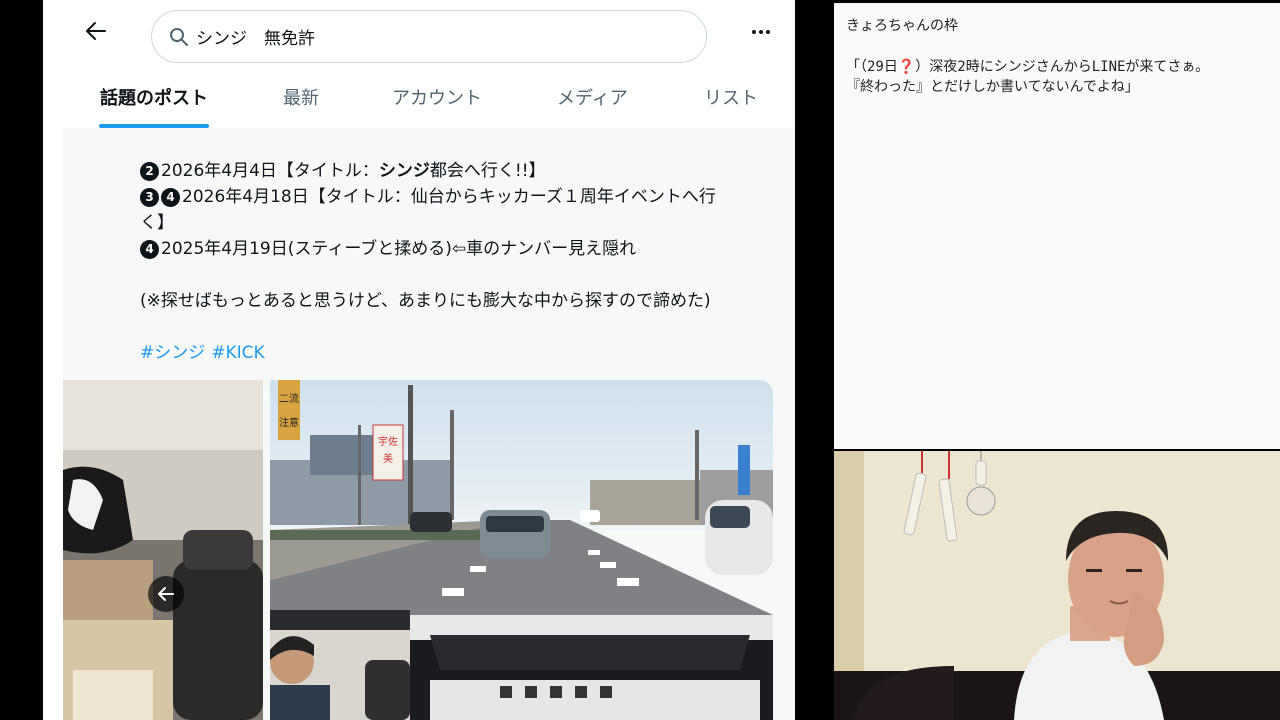  What do you see at coordinates (343, 171) in the screenshot?
I see `post-line-1: 2 2026年4月4日【タイトル：シンジ都会へ行く!!】` at bounding box center [343, 171].